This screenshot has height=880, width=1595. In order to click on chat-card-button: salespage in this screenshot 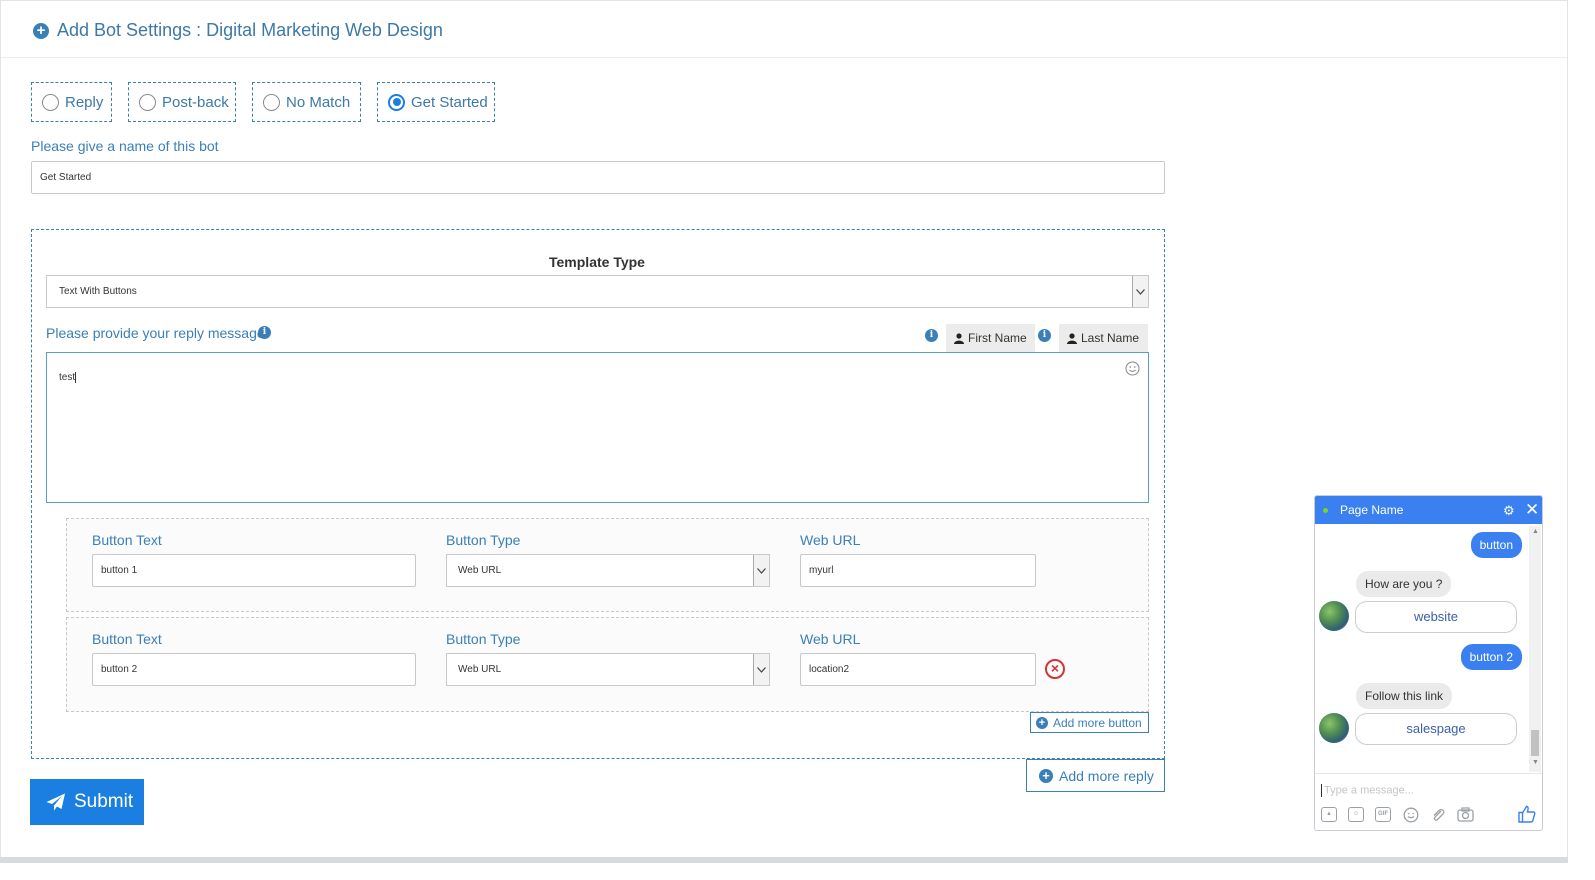, I will do `click(1436, 729)`.